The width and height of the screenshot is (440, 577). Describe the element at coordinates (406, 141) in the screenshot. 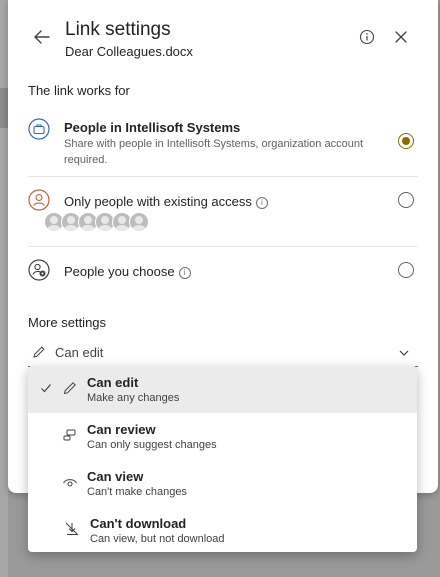

I see `option-organization-radio` at that location.